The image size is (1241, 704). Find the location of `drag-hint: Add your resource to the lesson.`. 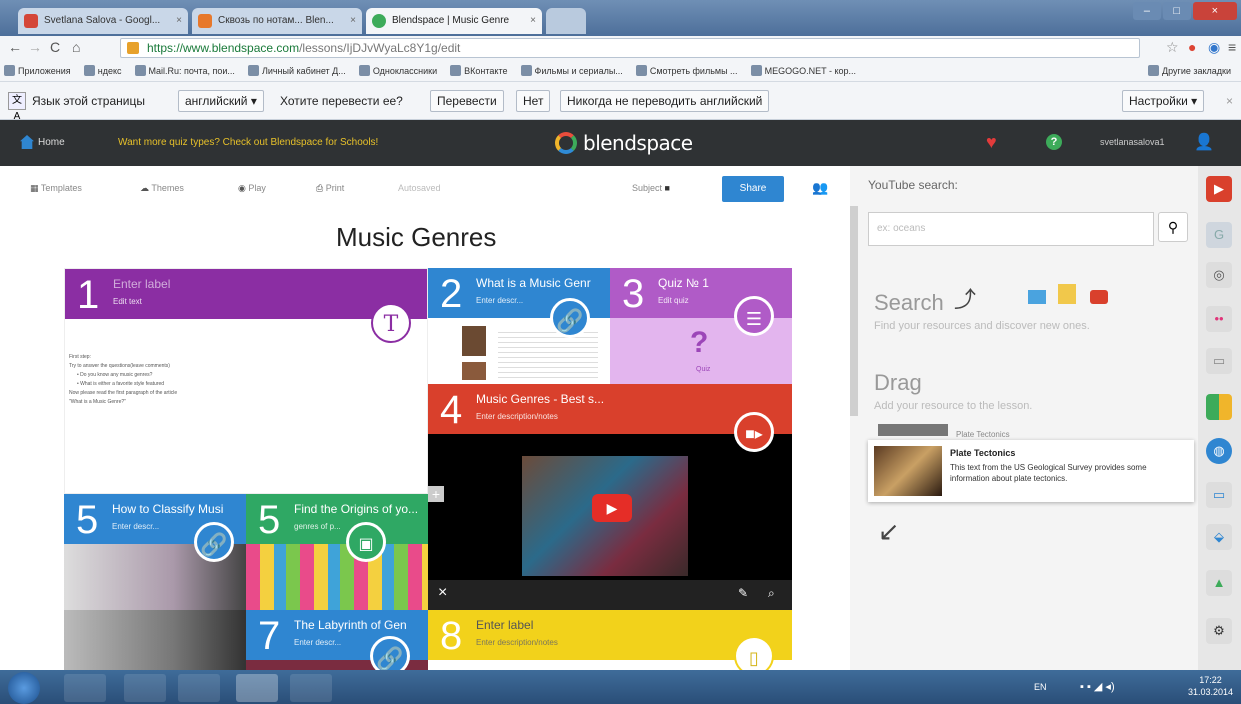

drag-hint: Add your resource to the lesson. is located at coordinates (953, 406).